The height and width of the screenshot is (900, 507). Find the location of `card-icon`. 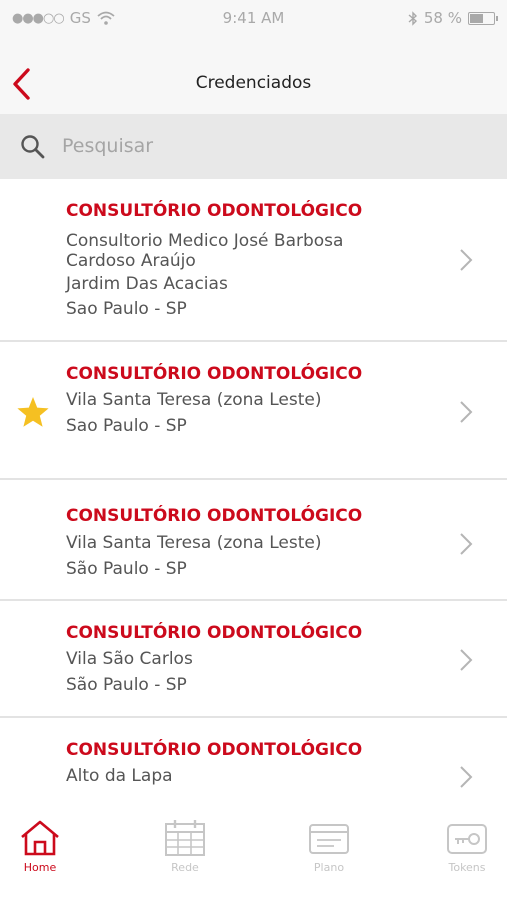

card-icon is located at coordinates (329, 839).